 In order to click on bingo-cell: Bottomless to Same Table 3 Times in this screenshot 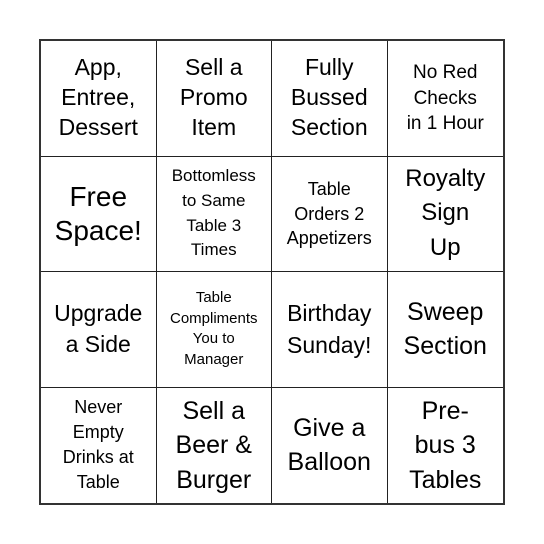, I will do `click(214, 214)`.